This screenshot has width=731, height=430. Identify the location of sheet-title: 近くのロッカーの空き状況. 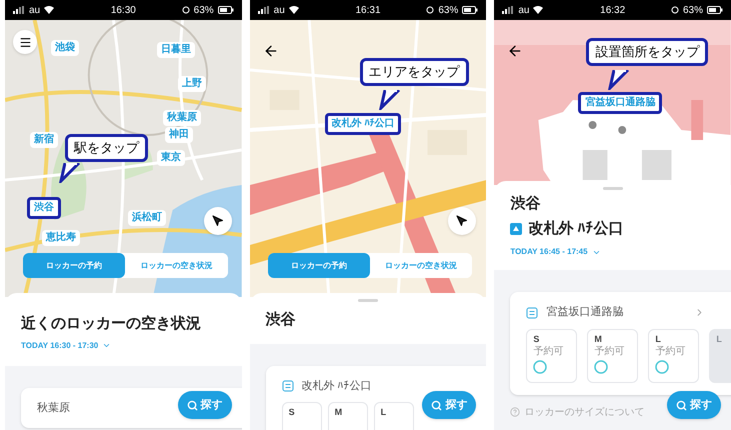
(111, 324).